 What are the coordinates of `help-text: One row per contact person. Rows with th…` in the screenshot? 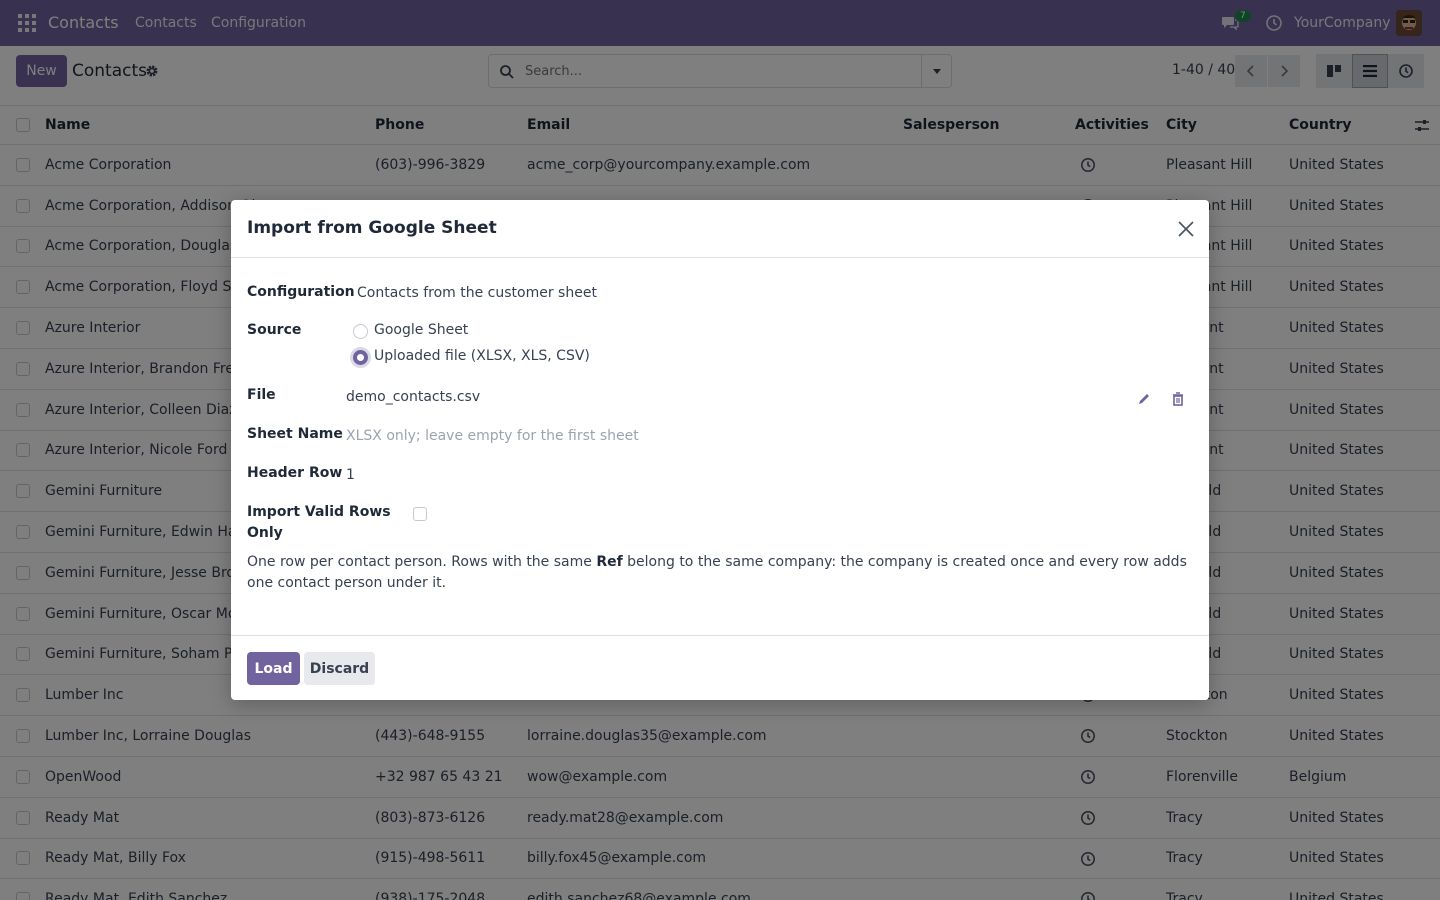 It's located at (717, 573).